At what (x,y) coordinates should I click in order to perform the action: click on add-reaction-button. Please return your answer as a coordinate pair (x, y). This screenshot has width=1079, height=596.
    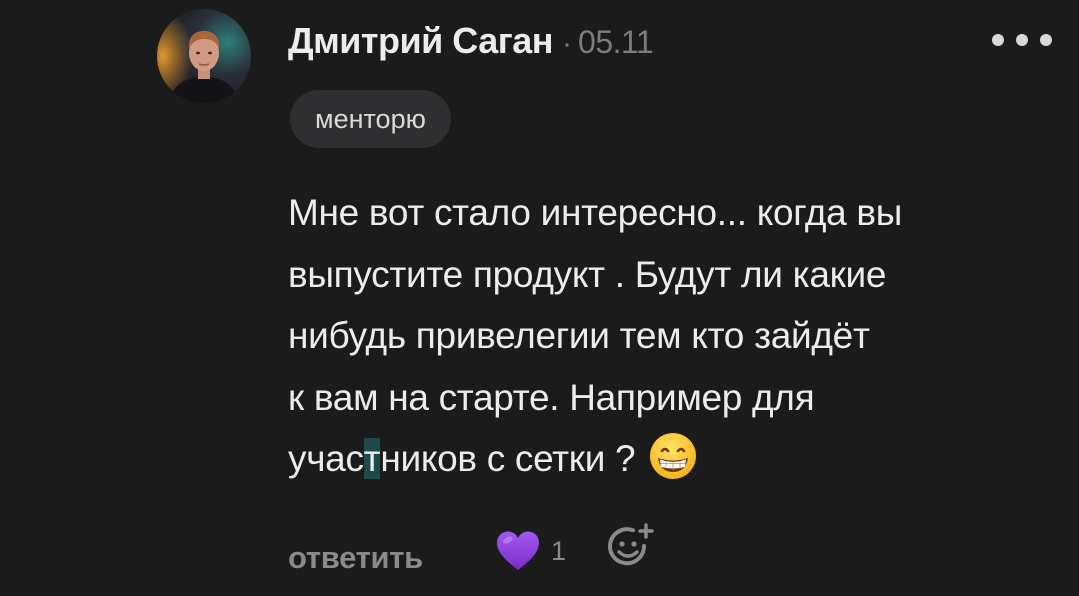
    Looking at the image, I should click on (631, 549).